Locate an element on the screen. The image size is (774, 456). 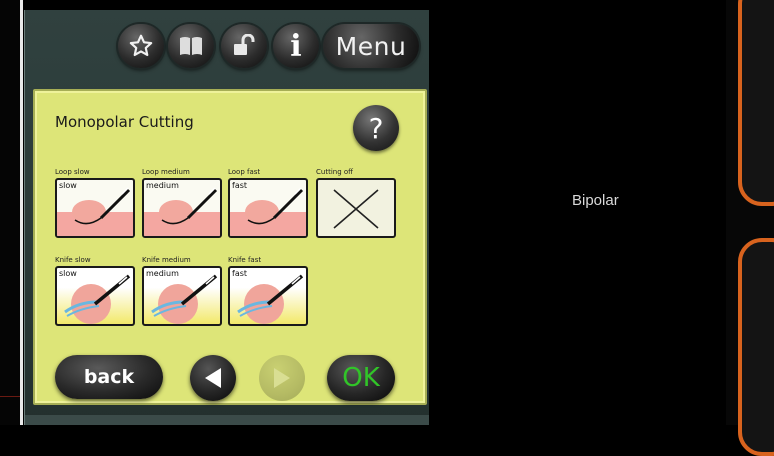
knife-slow-button: slow is located at coordinates (95, 296).